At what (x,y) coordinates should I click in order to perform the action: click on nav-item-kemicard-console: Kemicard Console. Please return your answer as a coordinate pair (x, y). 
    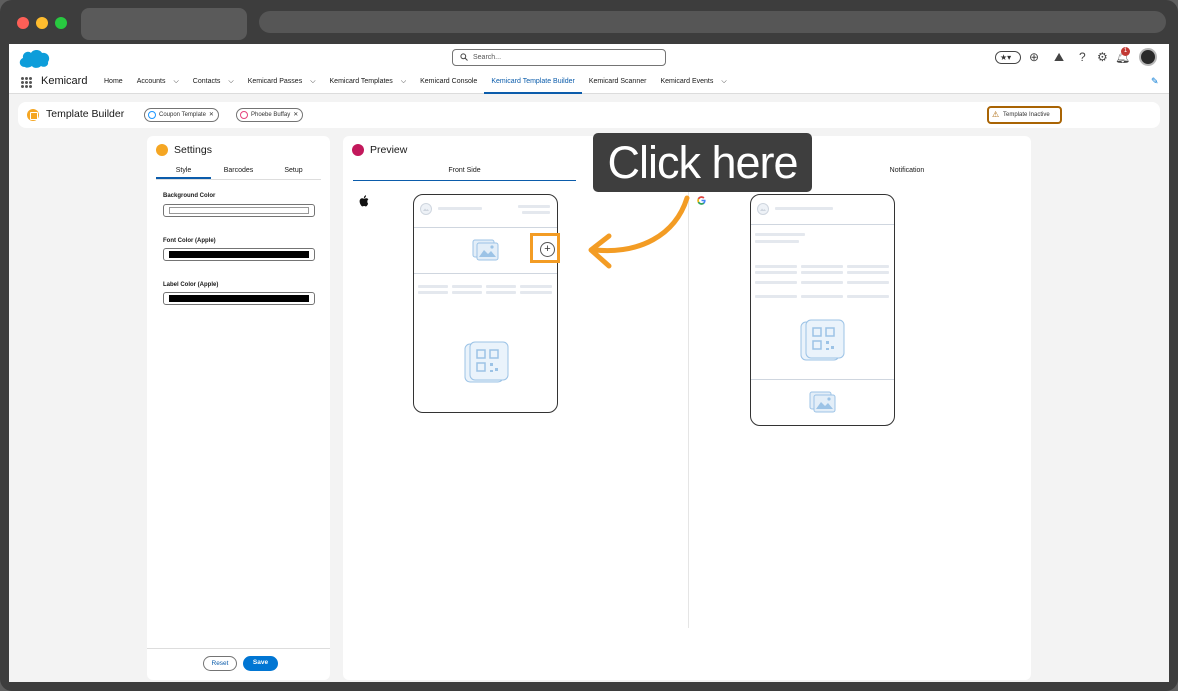
    Looking at the image, I should click on (448, 82).